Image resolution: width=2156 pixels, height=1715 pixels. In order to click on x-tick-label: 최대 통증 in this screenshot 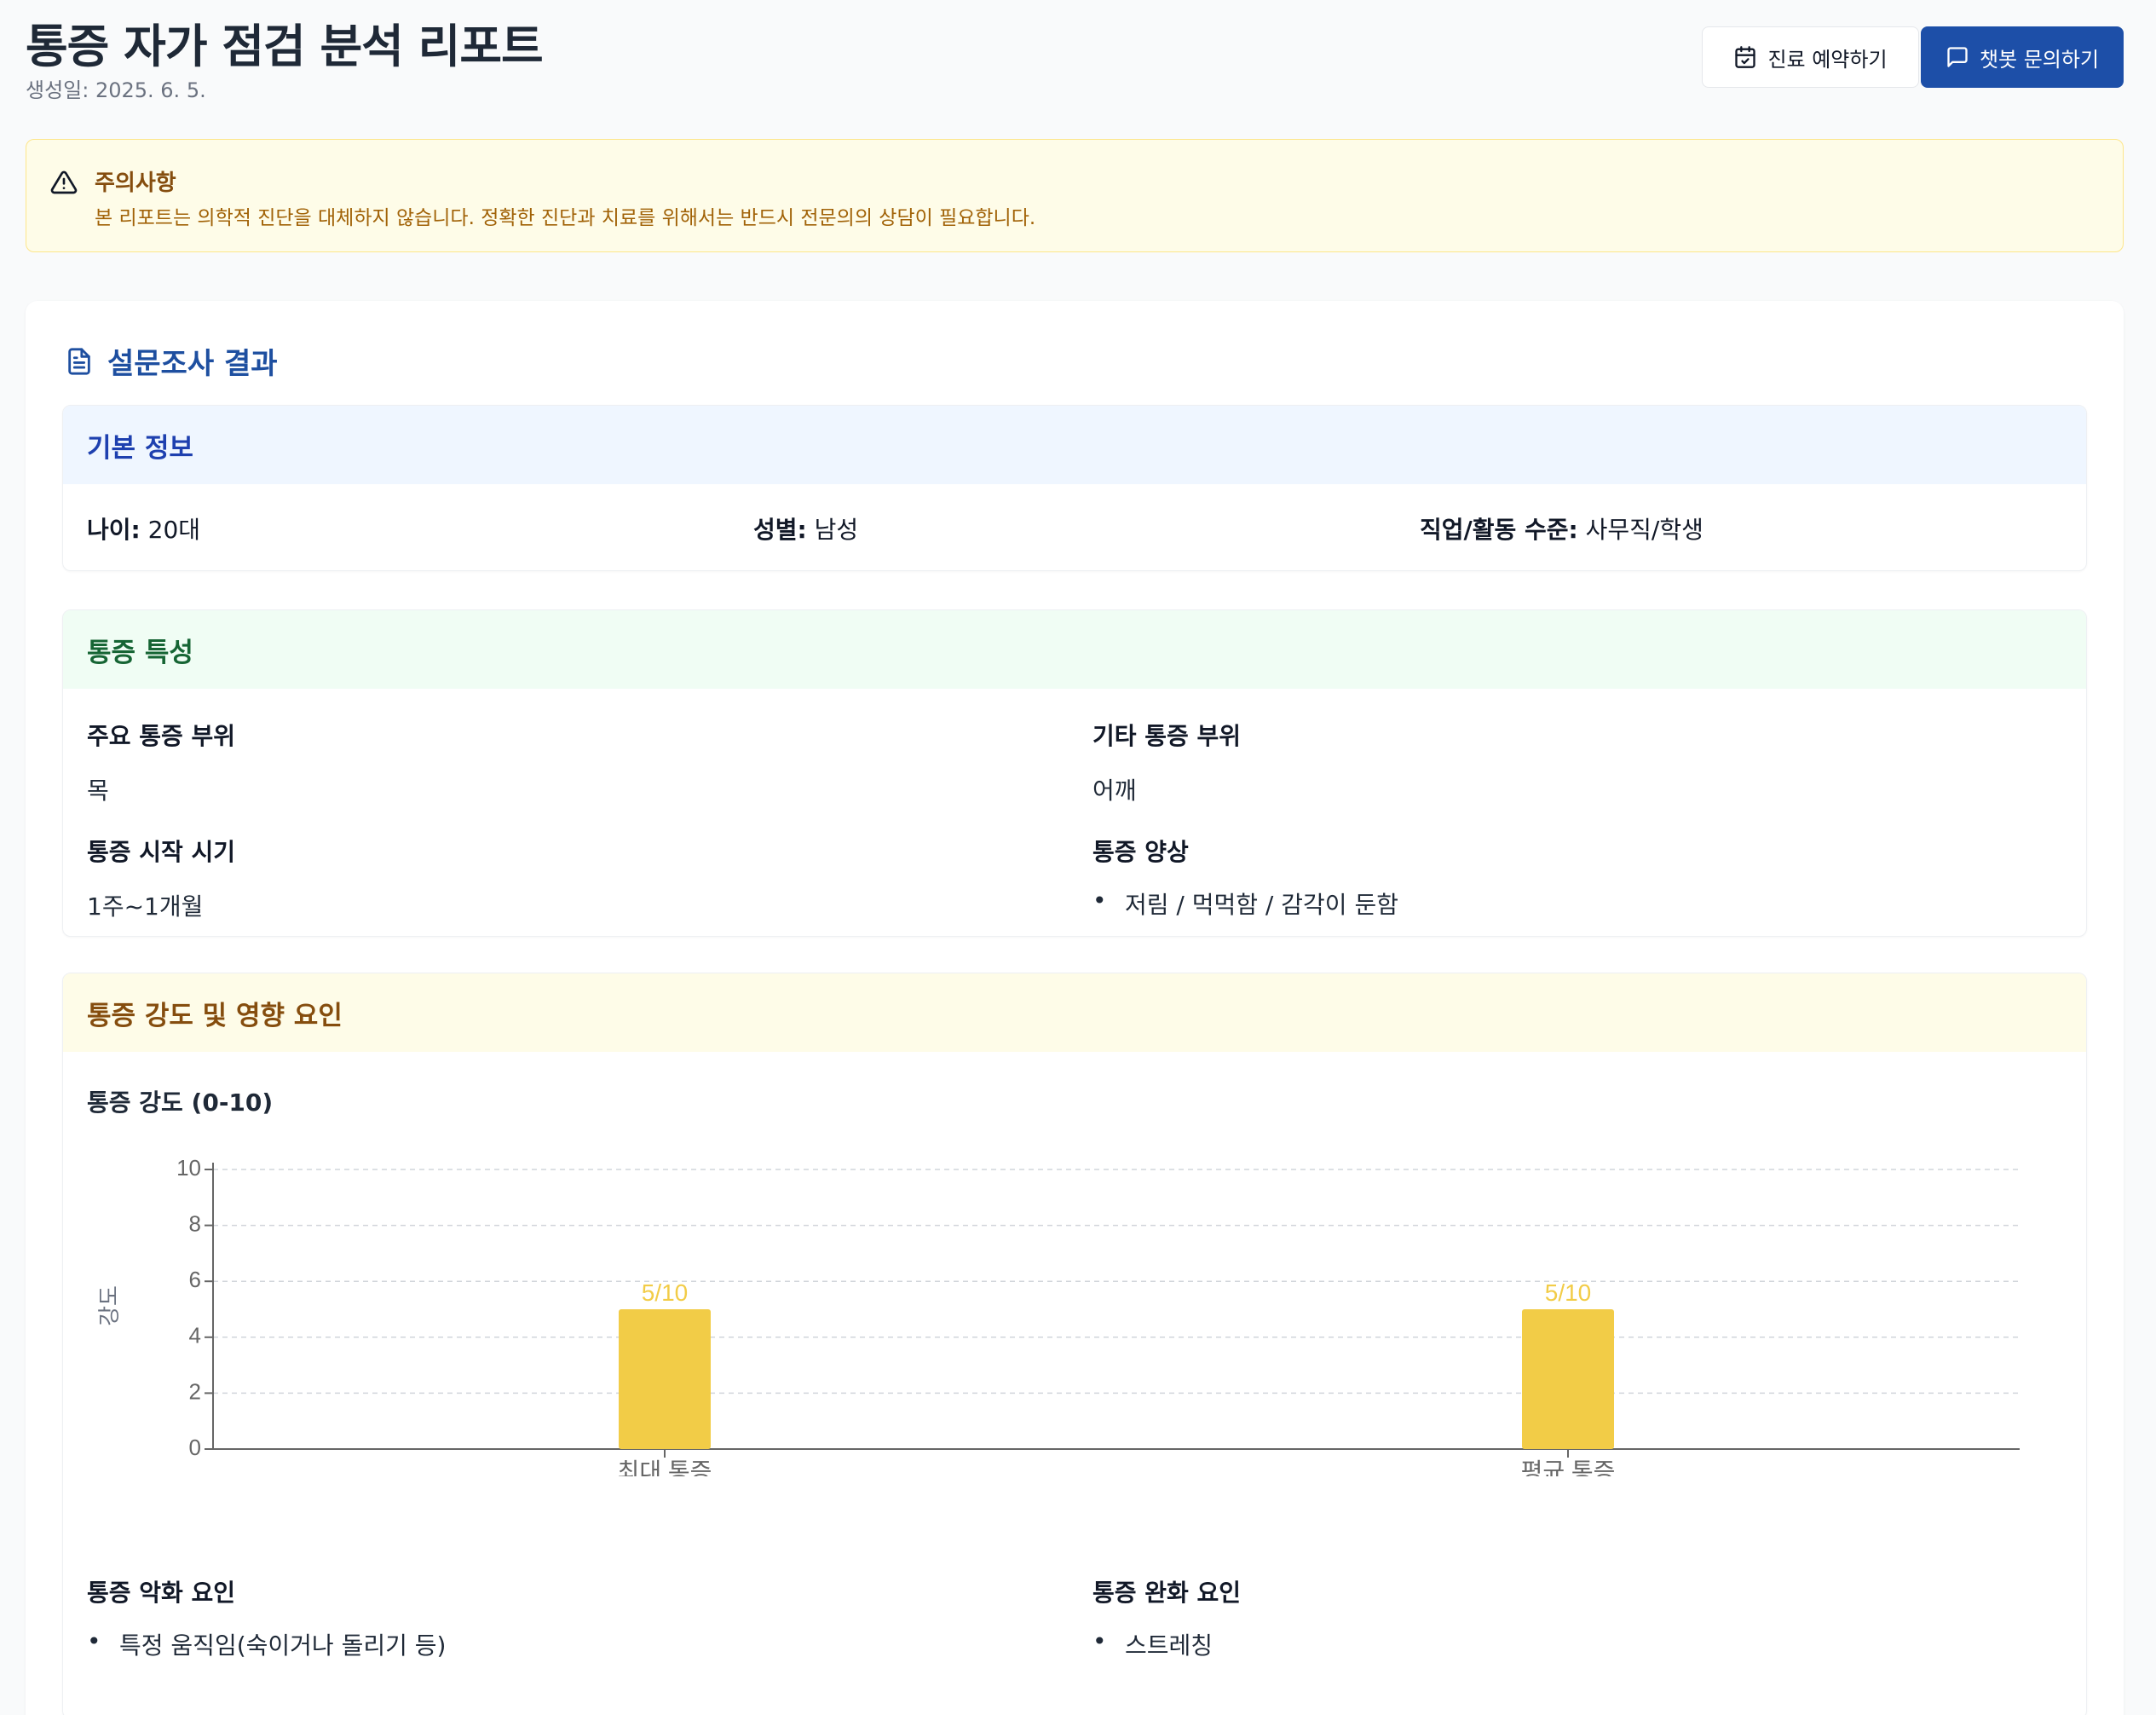, I will do `click(665, 1467)`.